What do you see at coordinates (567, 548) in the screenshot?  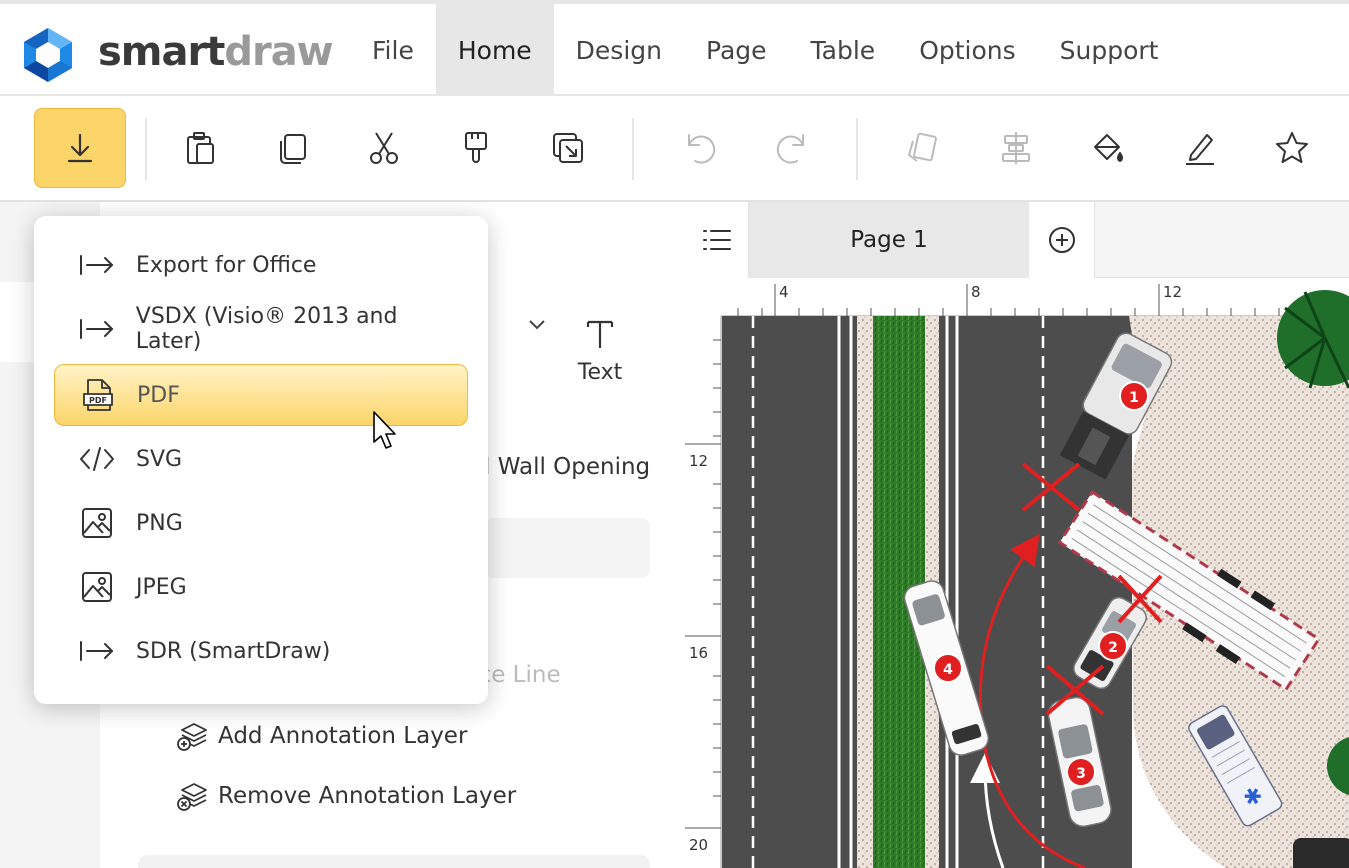 I see `panel-input-box` at bounding box center [567, 548].